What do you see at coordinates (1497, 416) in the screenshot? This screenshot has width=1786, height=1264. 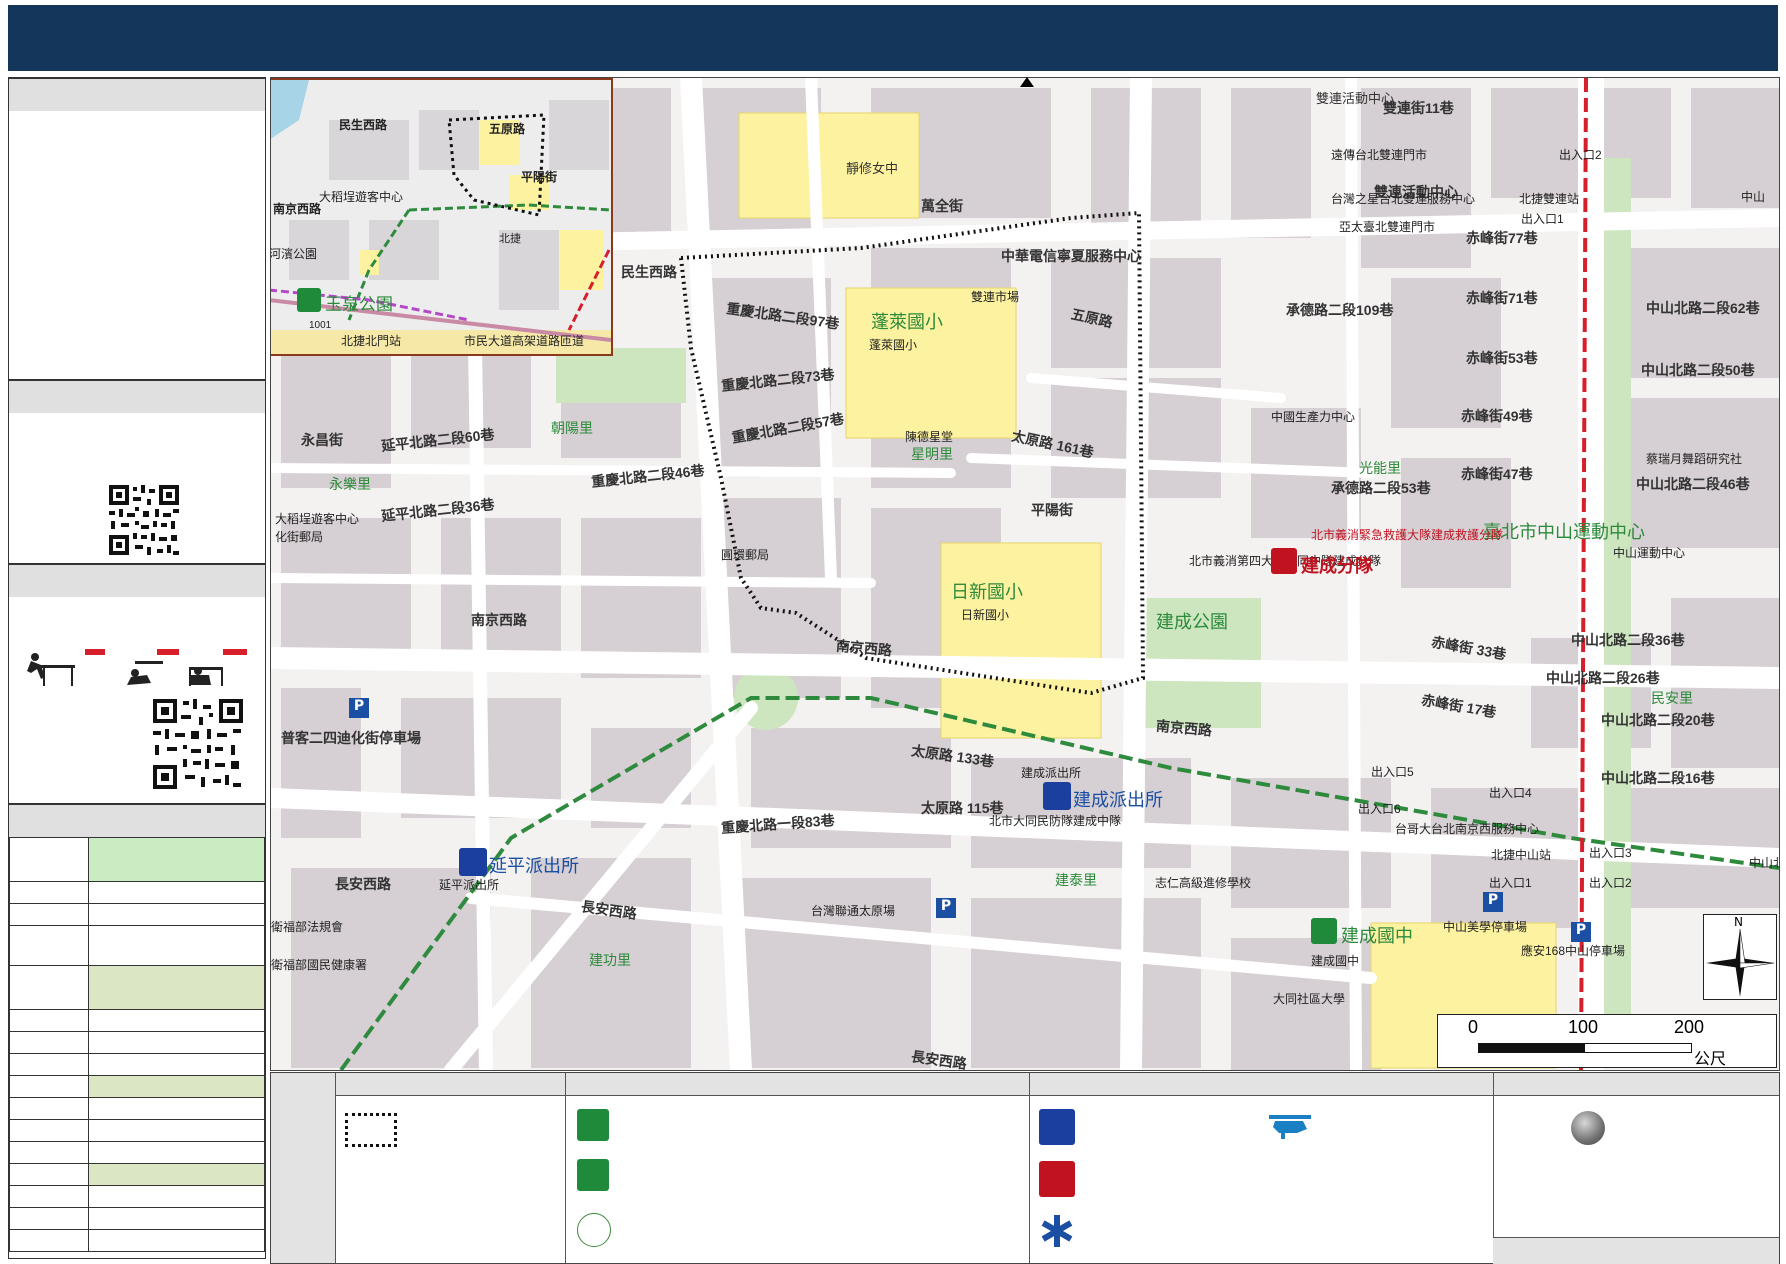 I see `map-label: 赤峰街49巷` at bounding box center [1497, 416].